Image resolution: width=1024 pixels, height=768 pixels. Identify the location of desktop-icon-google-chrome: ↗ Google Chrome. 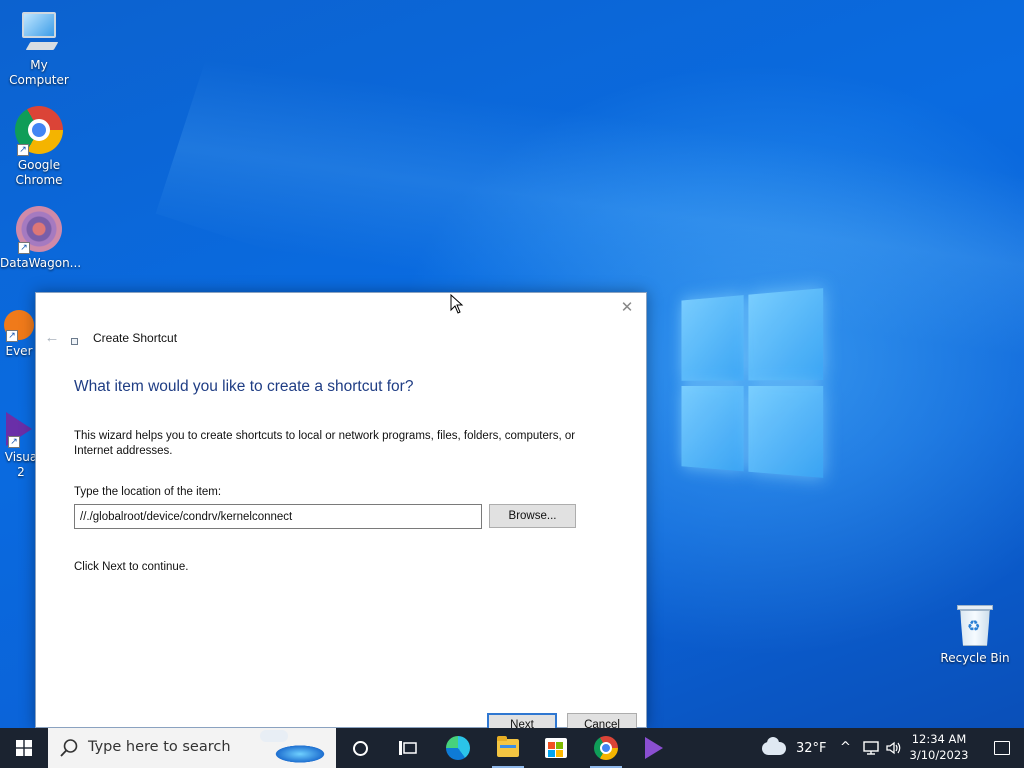
(39, 147).